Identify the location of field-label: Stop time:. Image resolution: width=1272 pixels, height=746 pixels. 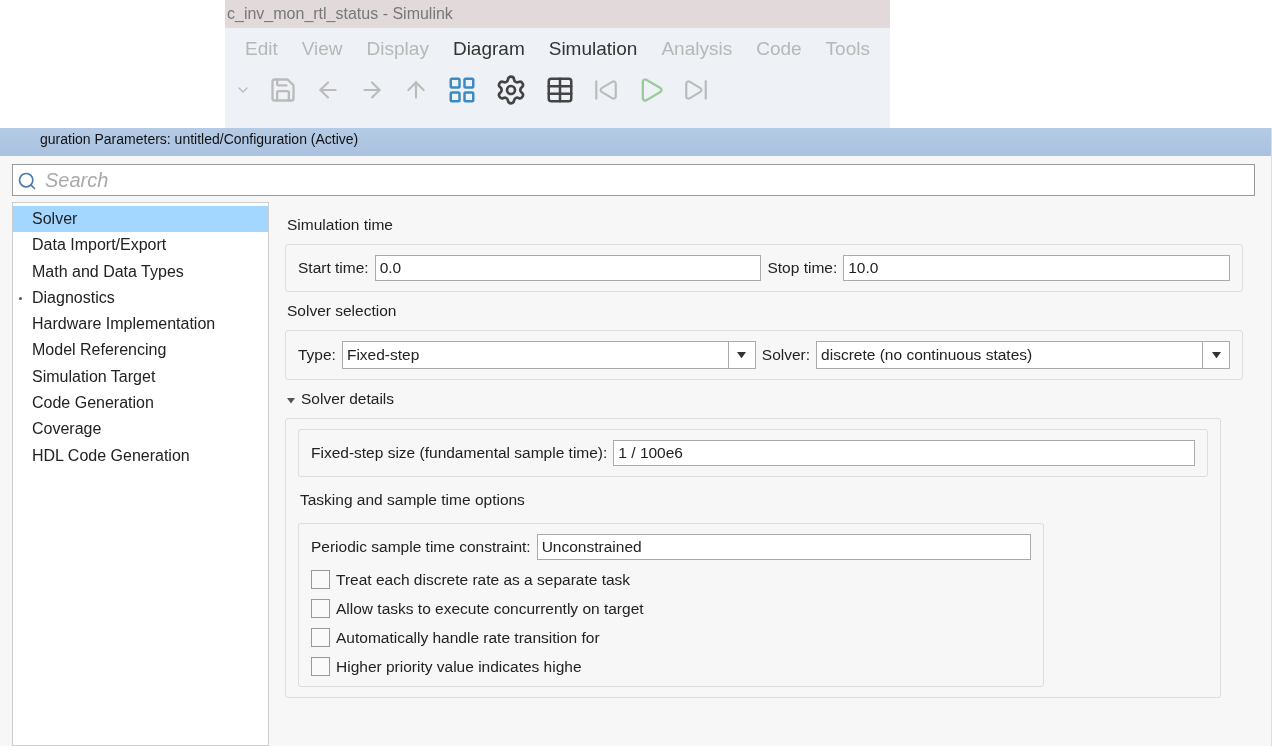
(802, 268).